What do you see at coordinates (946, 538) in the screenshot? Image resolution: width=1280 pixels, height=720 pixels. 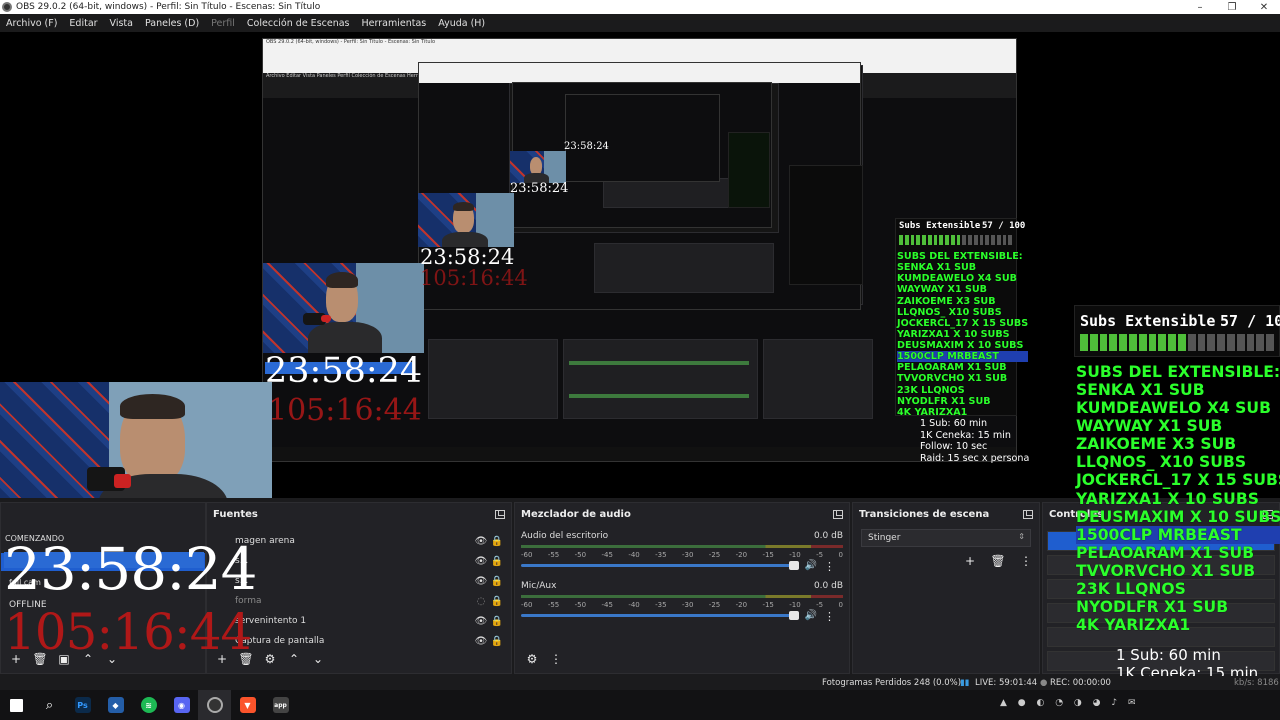 I see `transition-select: Stinger ⇕` at bounding box center [946, 538].